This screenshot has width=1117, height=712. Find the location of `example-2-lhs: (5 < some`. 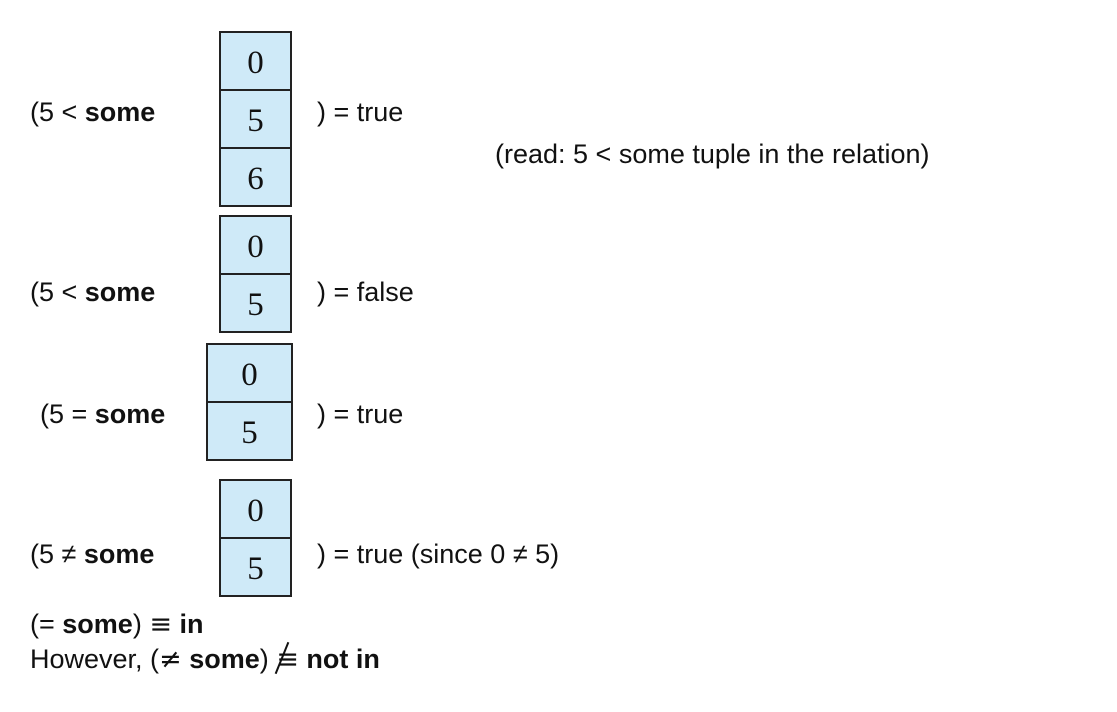

example-2-lhs: (5 < some is located at coordinates (92, 292).